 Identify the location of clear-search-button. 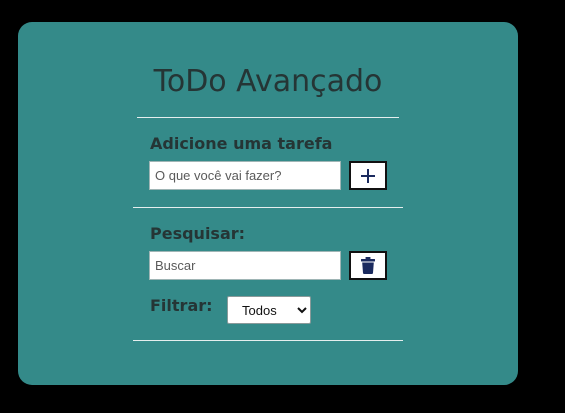
(368, 265).